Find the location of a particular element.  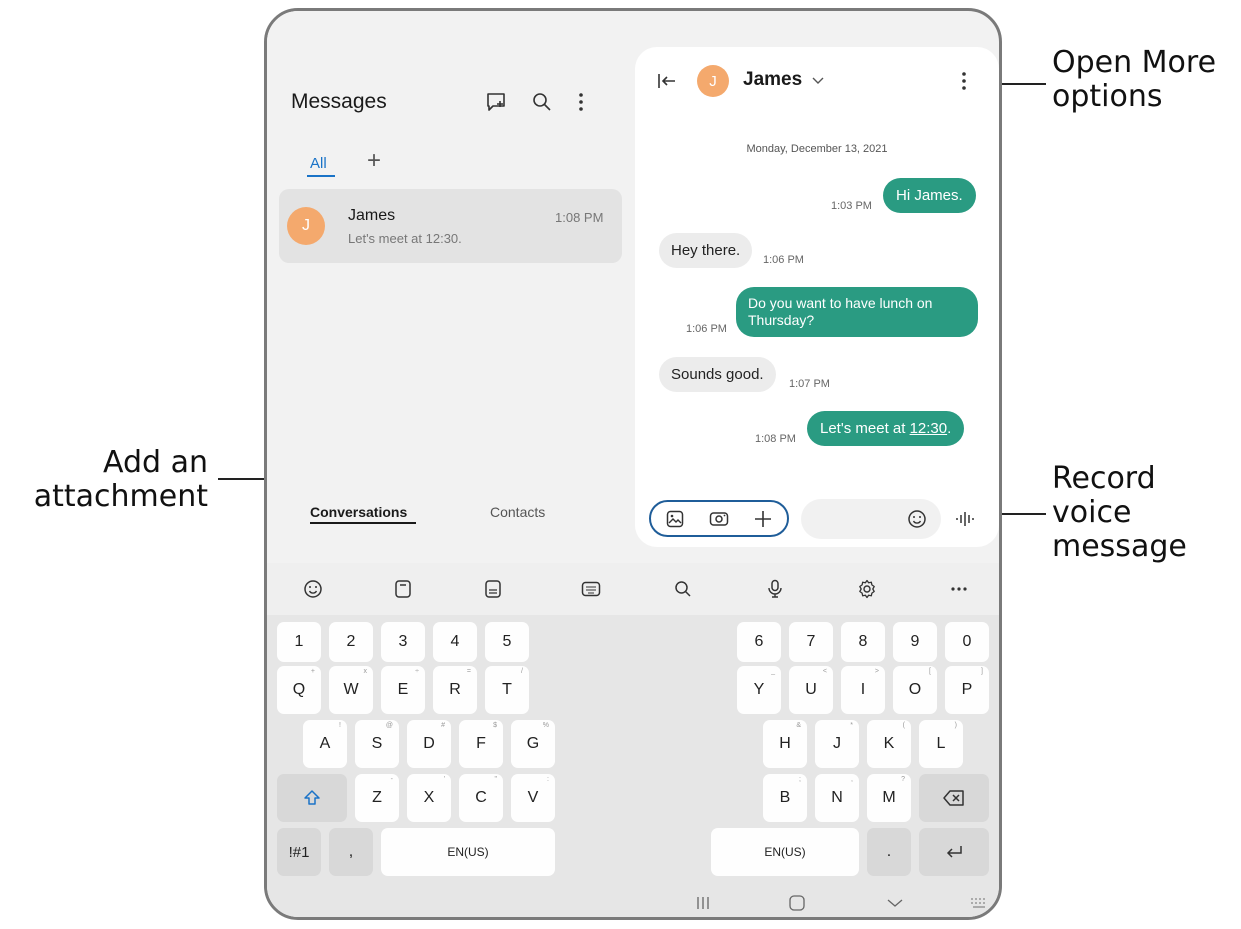

key-7: 7 is located at coordinates (811, 642).